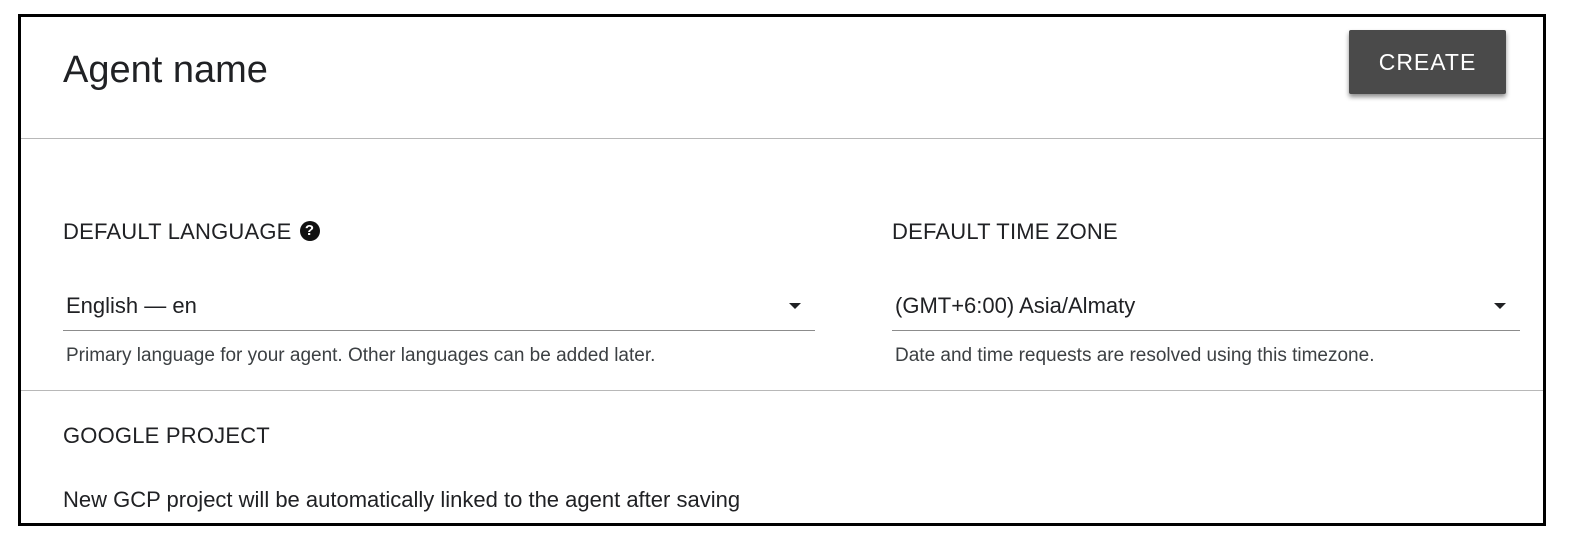 The width and height of the screenshot is (1580, 551). What do you see at coordinates (1206, 308) in the screenshot?
I see `default-timezone-select: (GMT+6:00) Asia/Almaty` at bounding box center [1206, 308].